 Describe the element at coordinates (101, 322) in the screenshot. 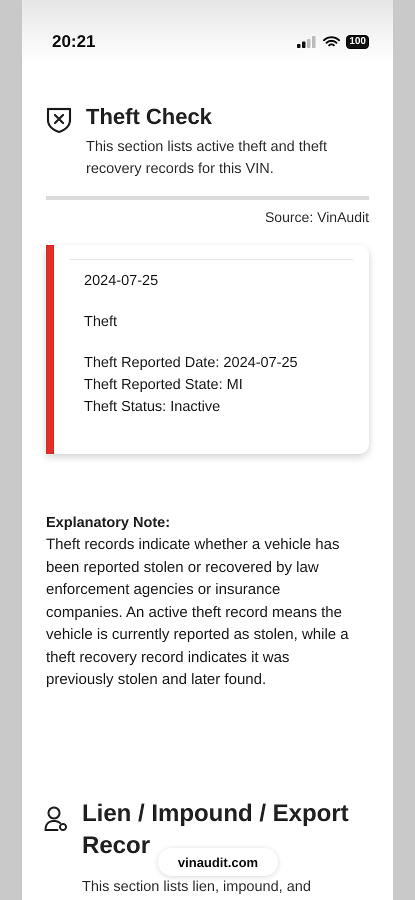

I see `record-type: Theft` at that location.